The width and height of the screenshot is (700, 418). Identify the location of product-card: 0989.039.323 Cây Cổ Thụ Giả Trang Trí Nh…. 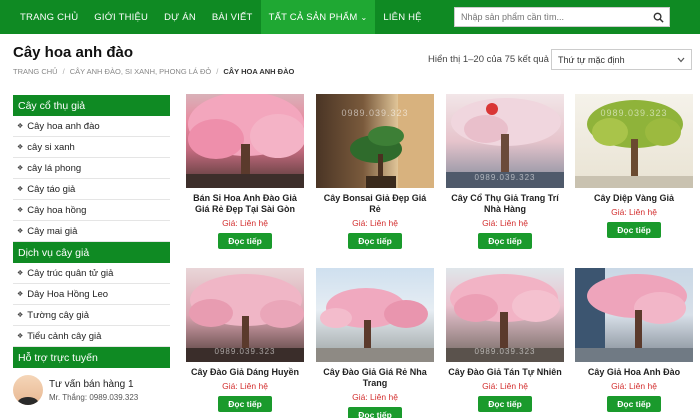
(505, 171).